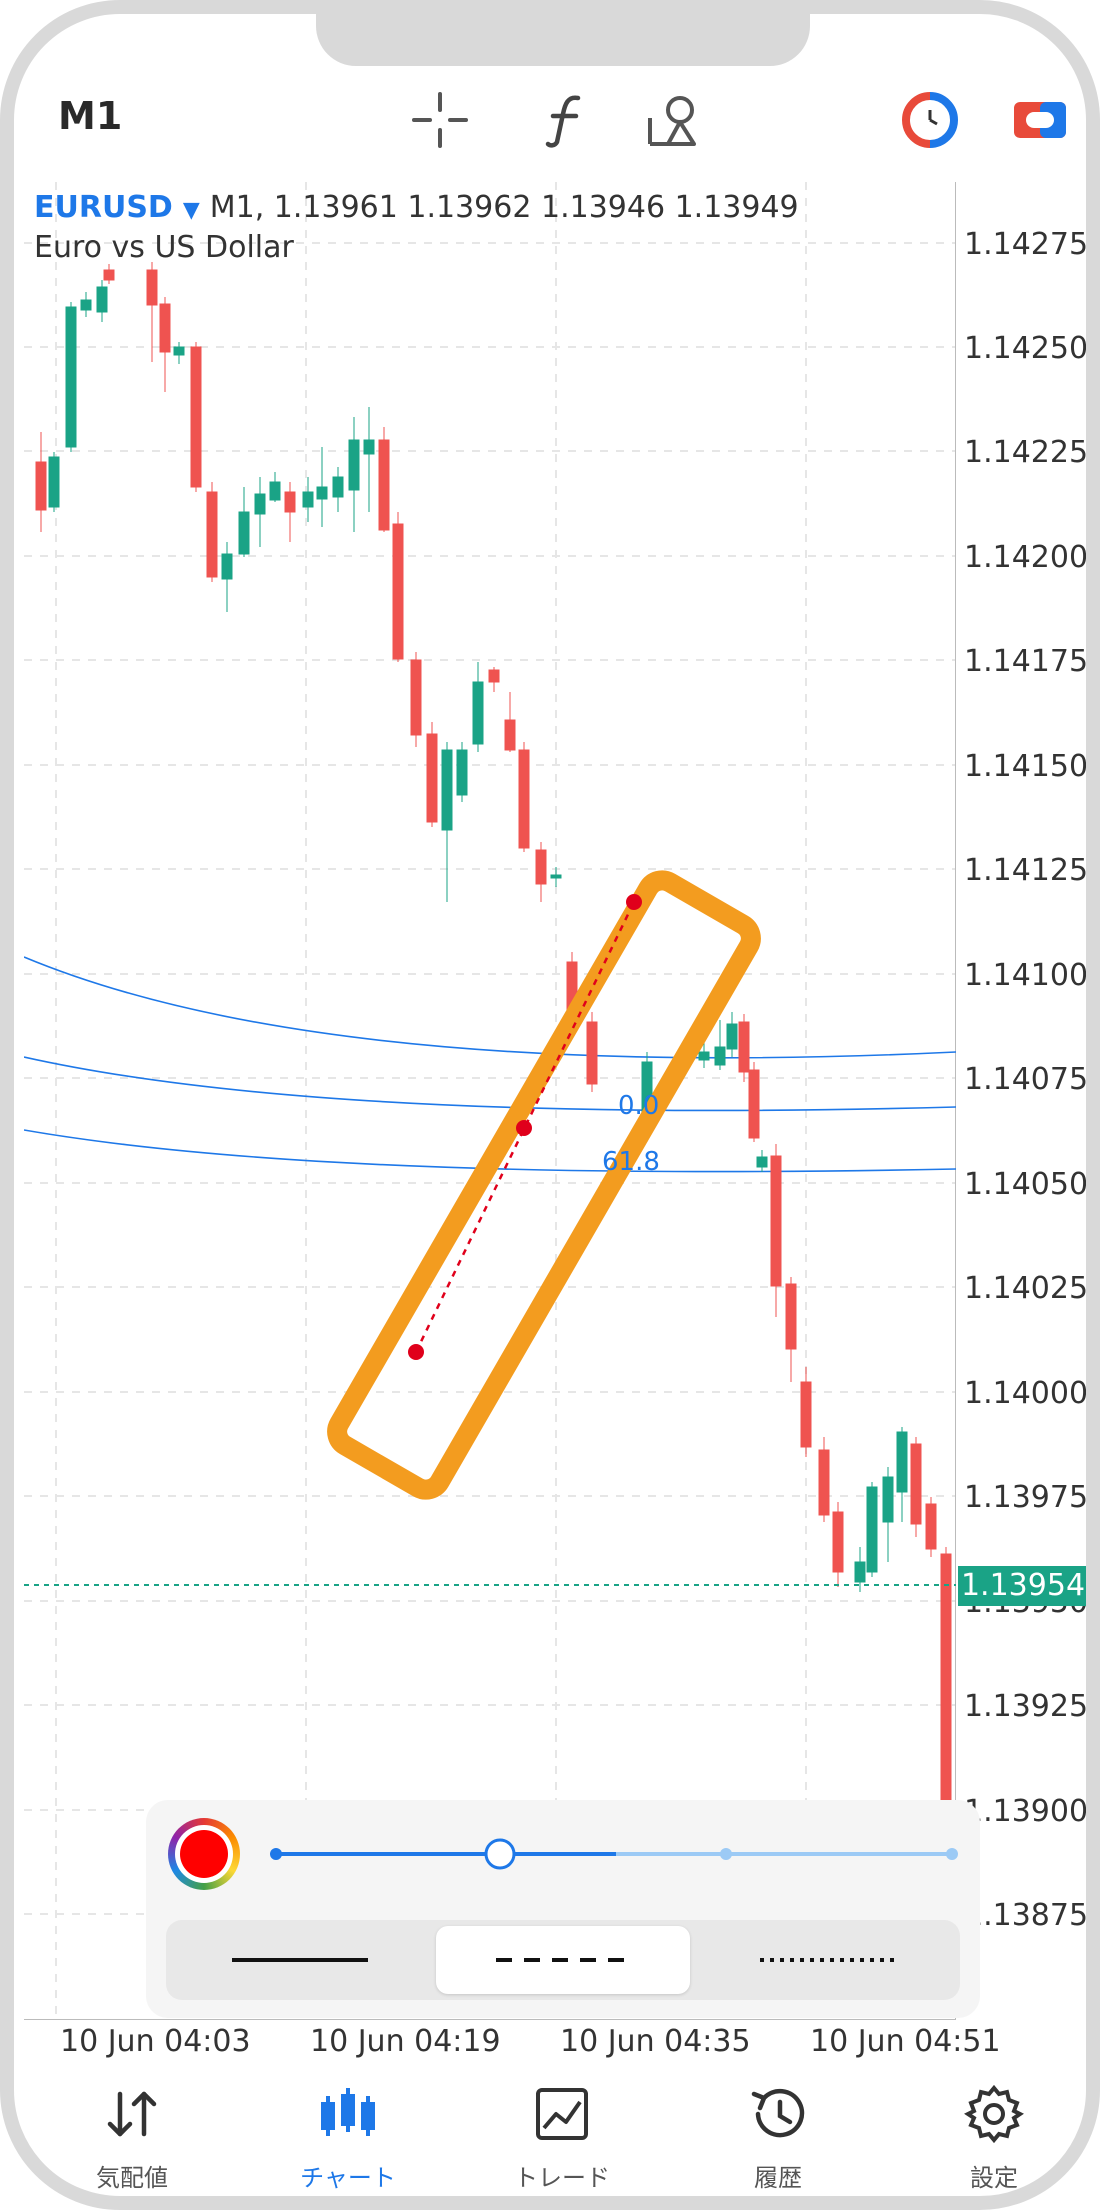  What do you see at coordinates (1026, 557) in the screenshot?
I see `price-label: 1.14200` at bounding box center [1026, 557].